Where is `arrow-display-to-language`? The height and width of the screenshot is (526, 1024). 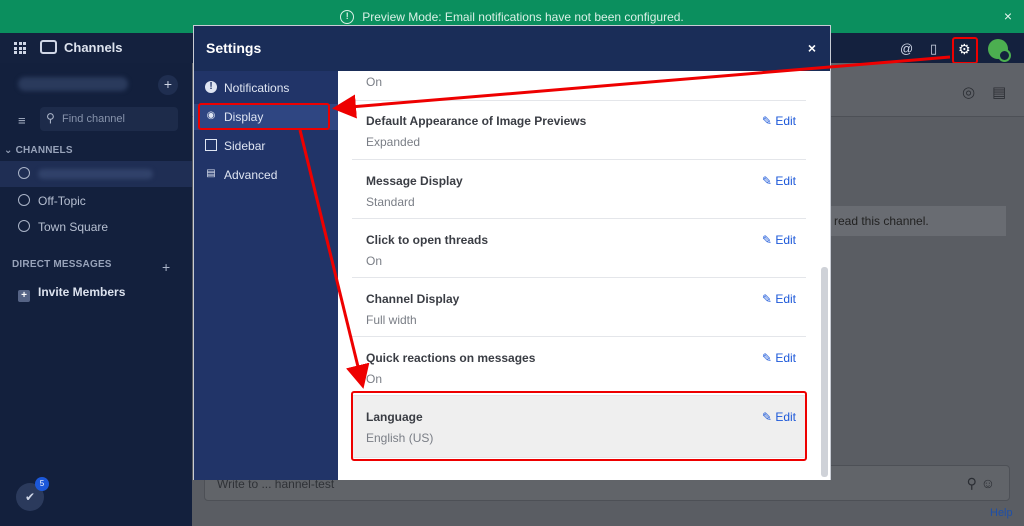 arrow-display-to-language is located at coordinates (334, 259).